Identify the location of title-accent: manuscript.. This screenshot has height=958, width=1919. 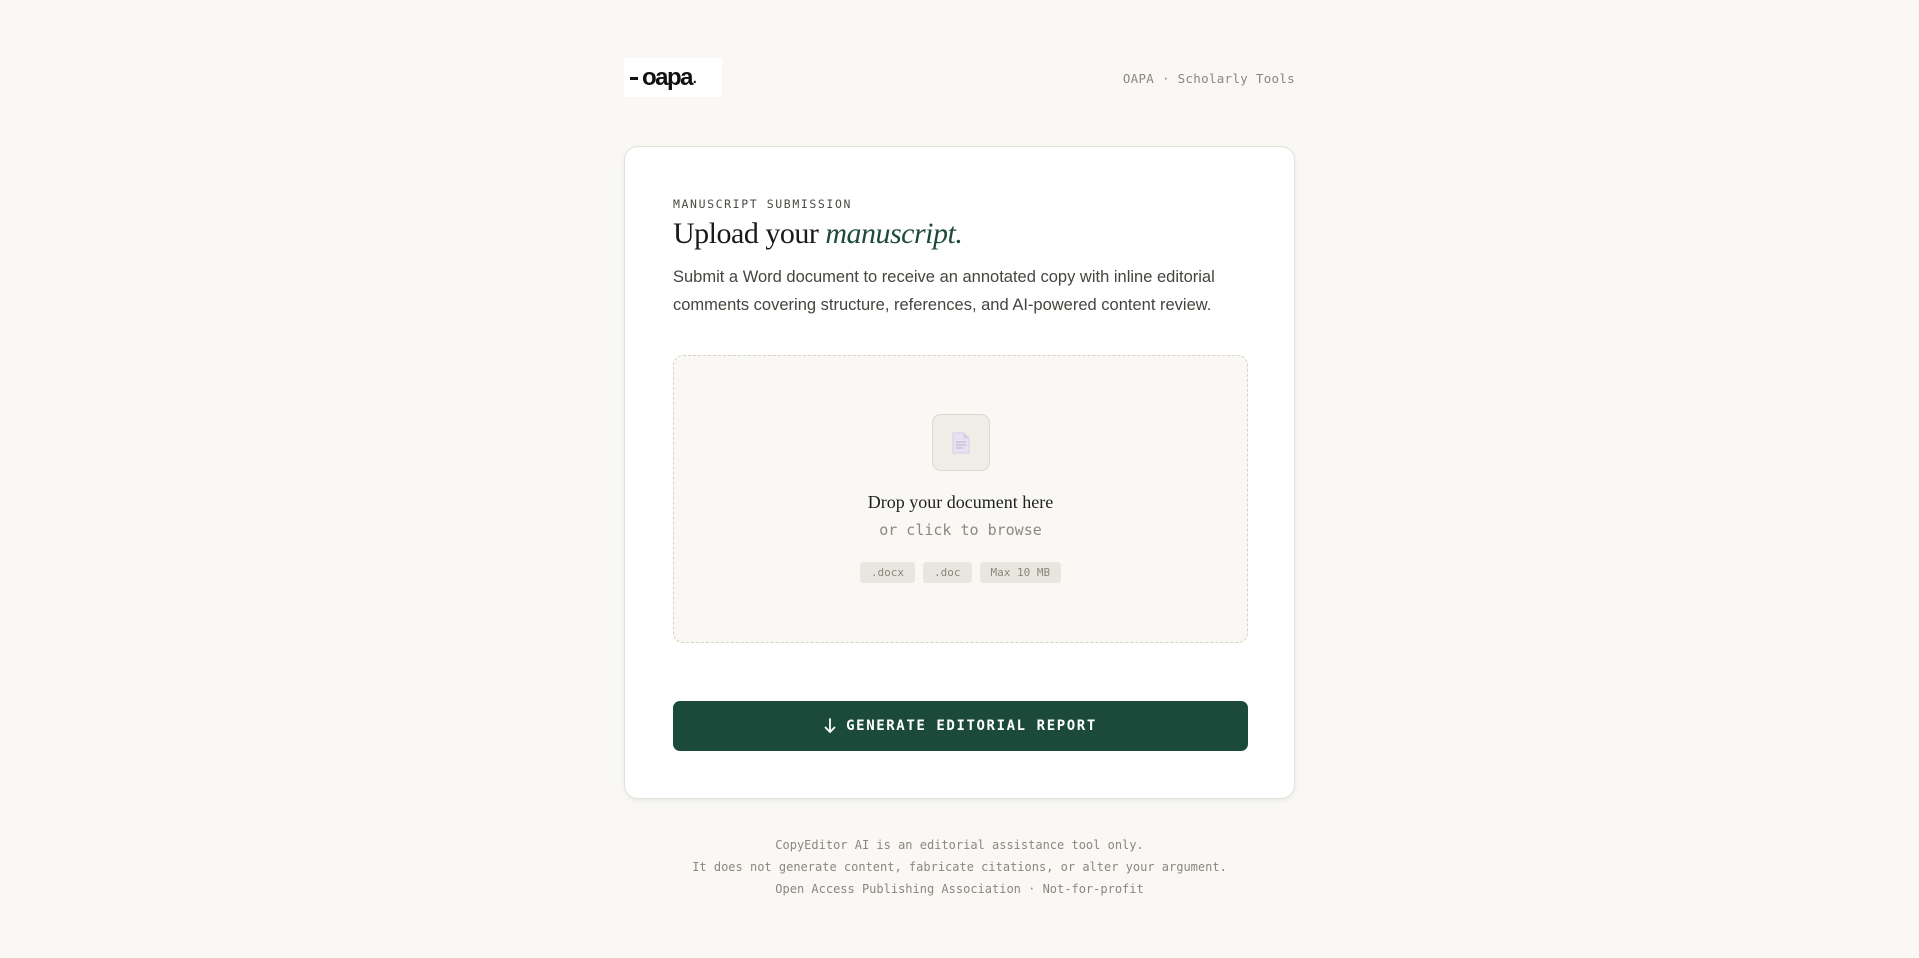
(894, 233).